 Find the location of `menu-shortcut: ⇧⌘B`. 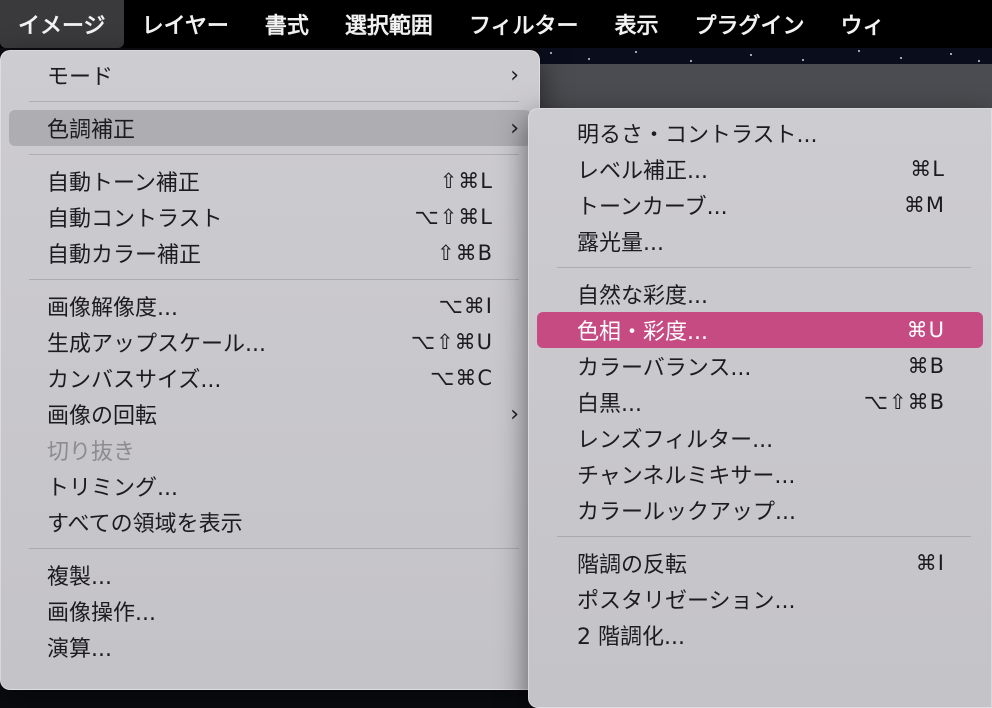

menu-shortcut: ⇧⌘B is located at coordinates (464, 253).